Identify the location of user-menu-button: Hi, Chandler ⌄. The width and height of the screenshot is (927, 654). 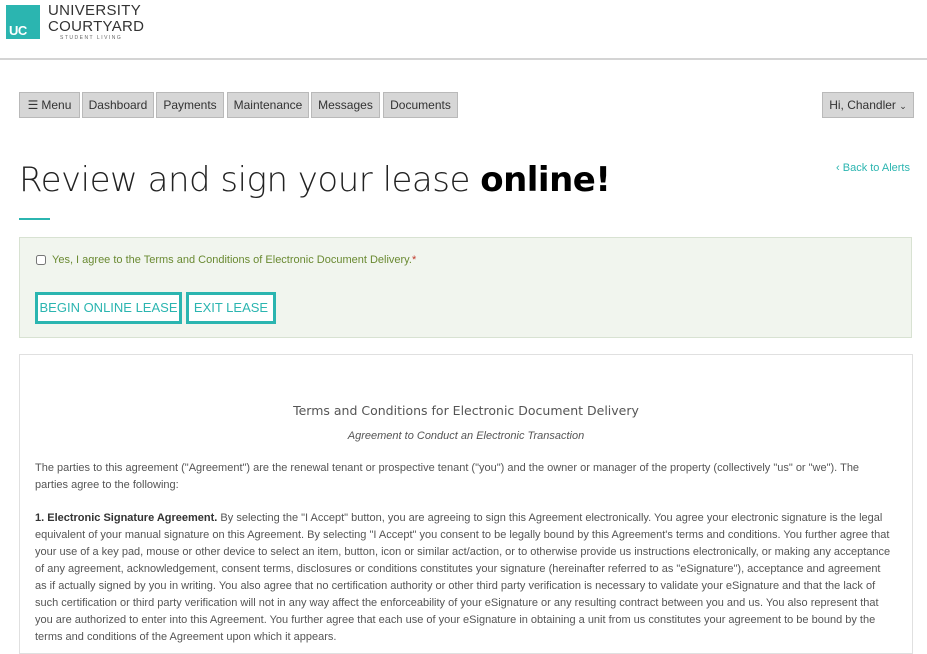
(868, 105).